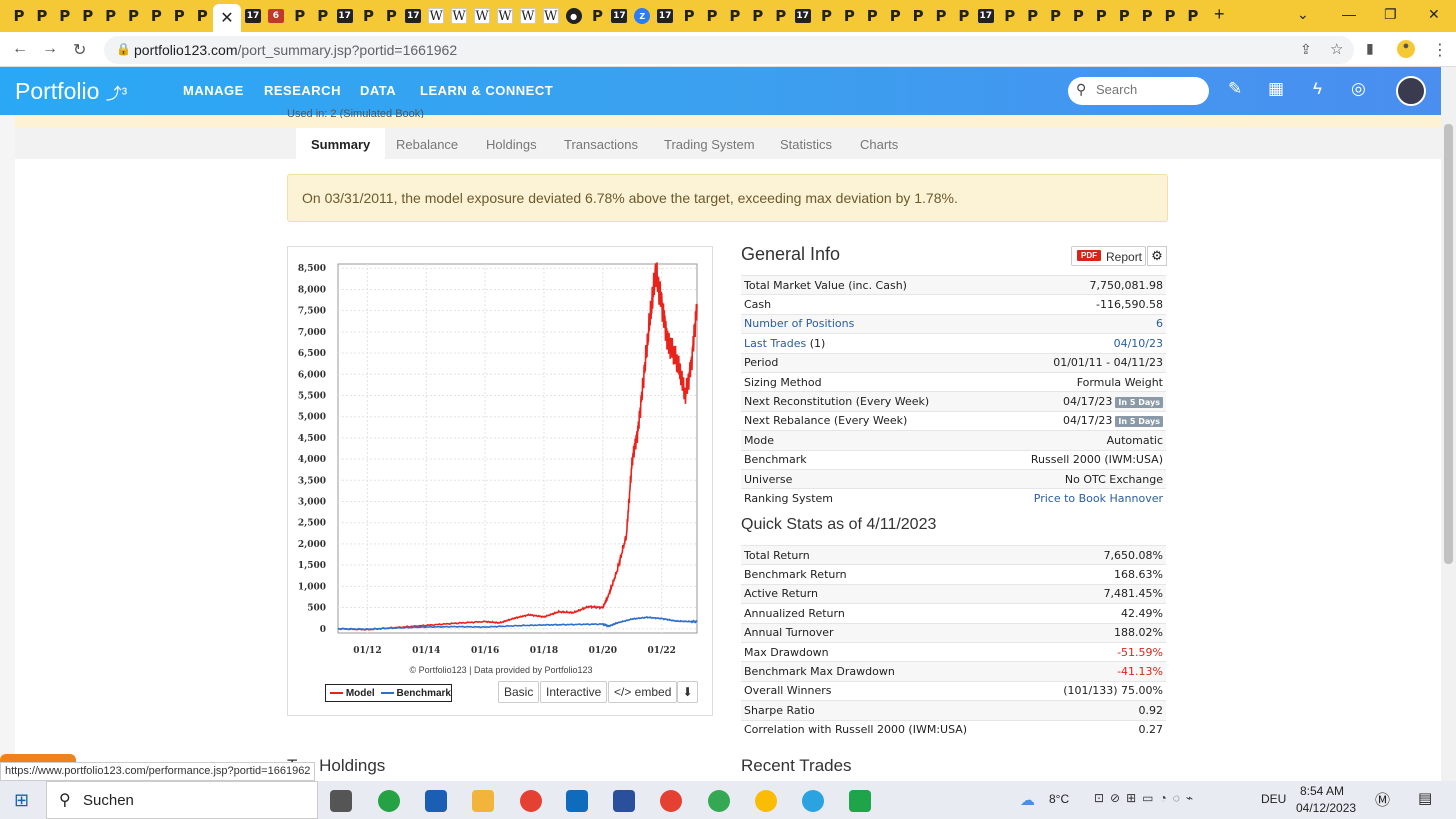  What do you see at coordinates (799, 323) in the screenshot?
I see `row-label-link: Number of Positions` at bounding box center [799, 323].